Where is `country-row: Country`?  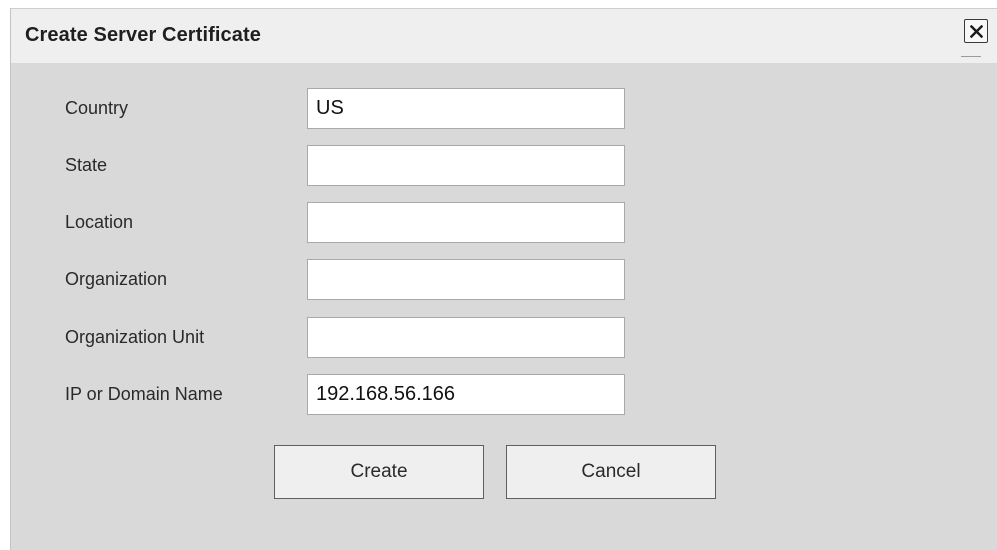
country-row: Country is located at coordinates (504, 109).